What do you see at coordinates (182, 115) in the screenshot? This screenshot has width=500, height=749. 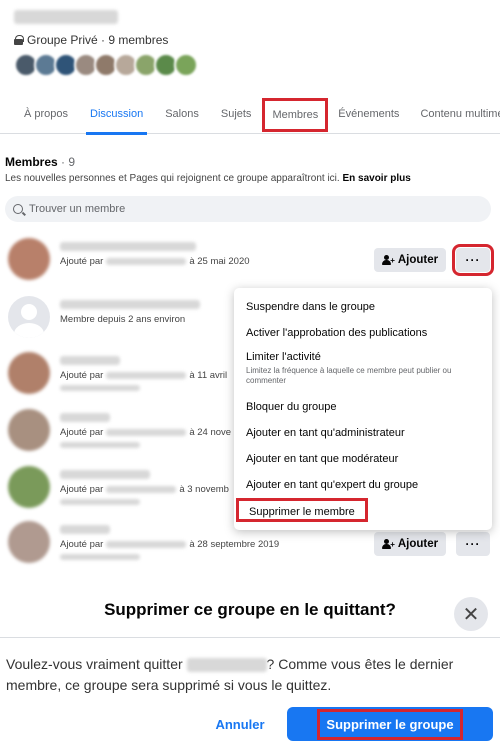 I see `tab-rooms: Salons` at bounding box center [182, 115].